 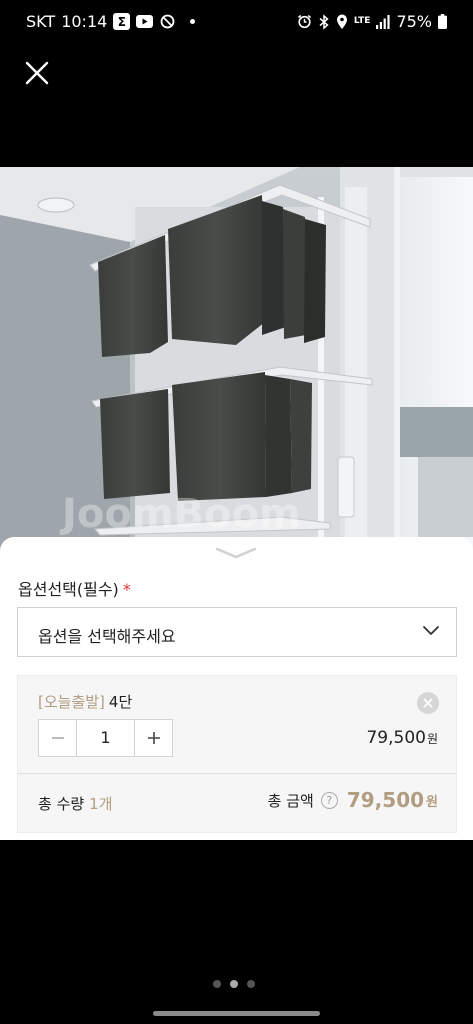 I want to click on total-quantity-label: 총 수량, so click(x=61, y=804).